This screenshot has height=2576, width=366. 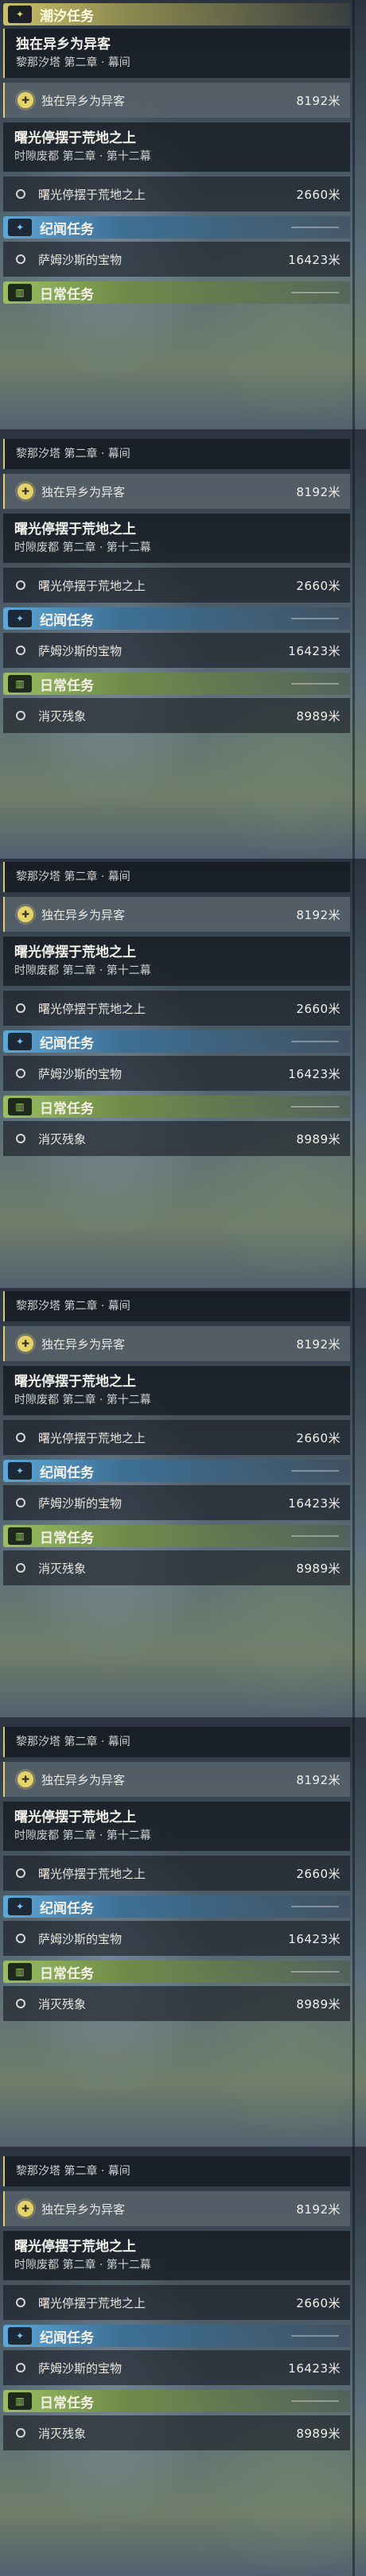 I want to click on main-quest-header: ✦ 潮汐任务, so click(x=176, y=14).